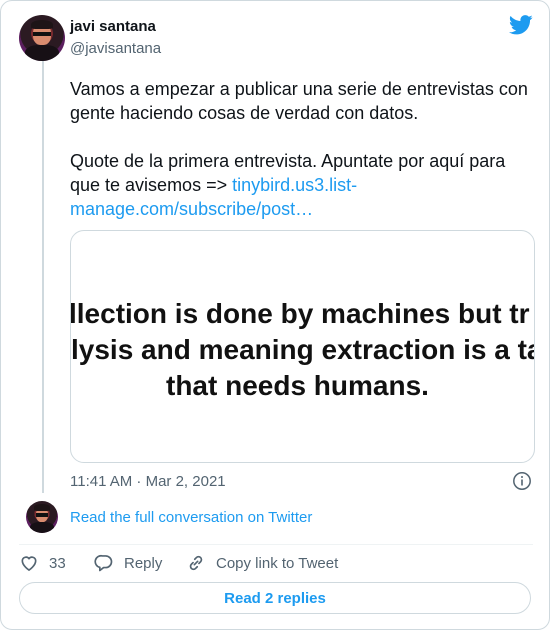 This screenshot has width=550, height=630. I want to click on heart-icon, so click(29, 564).